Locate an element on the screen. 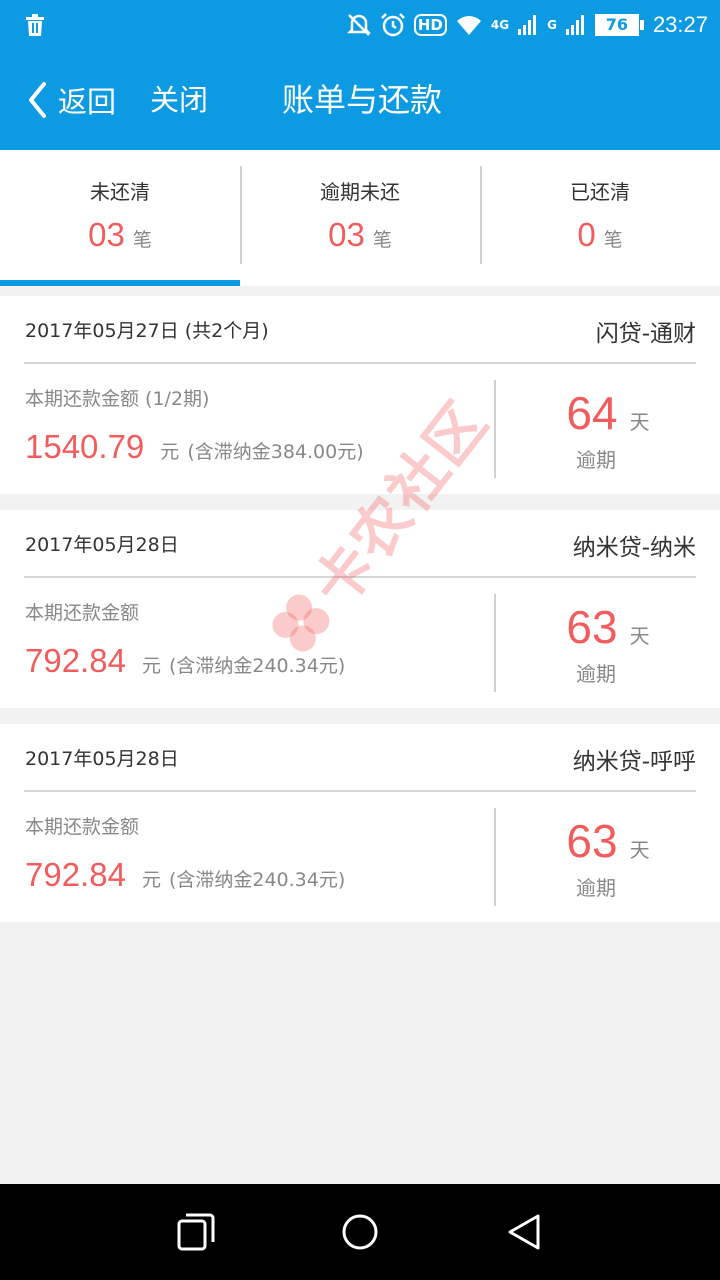  tab-paid: 已还清 0笔 is located at coordinates (600, 218).